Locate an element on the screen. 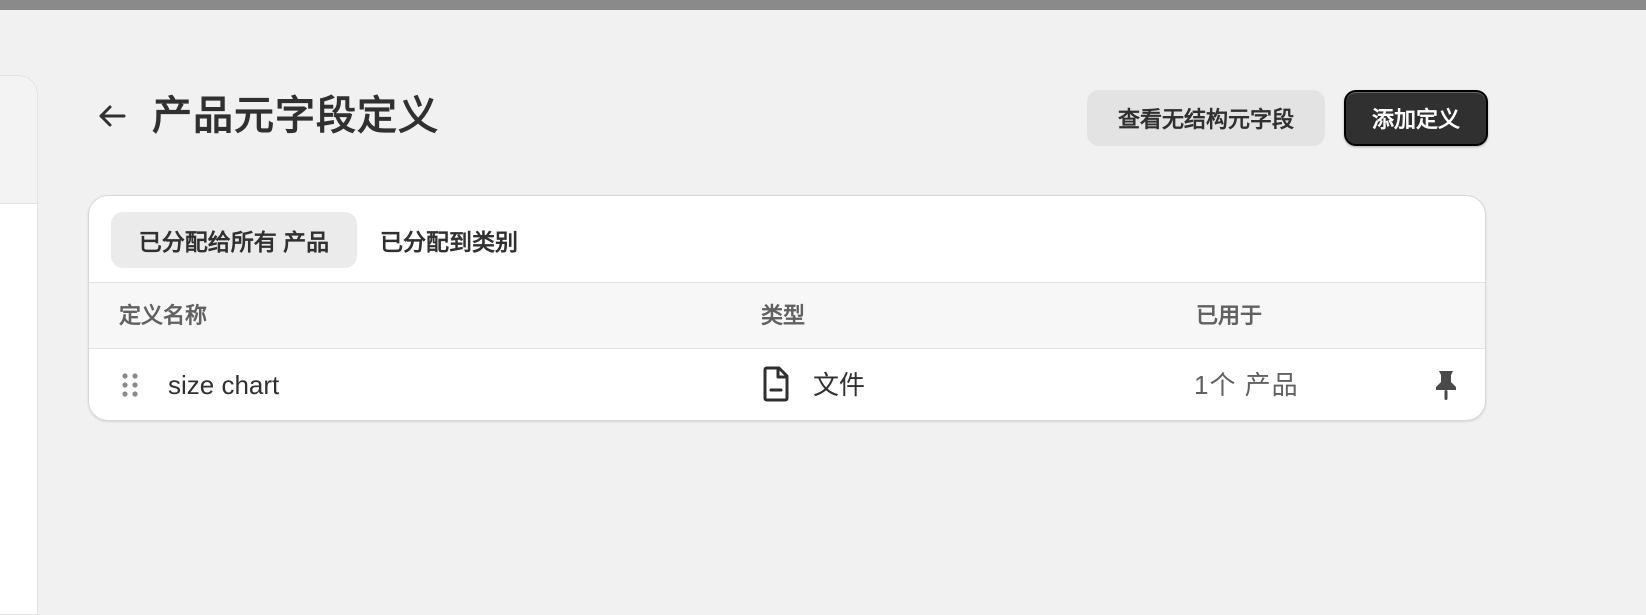 This screenshot has height=615, width=1646. definition-type: 文件 is located at coordinates (839, 385).